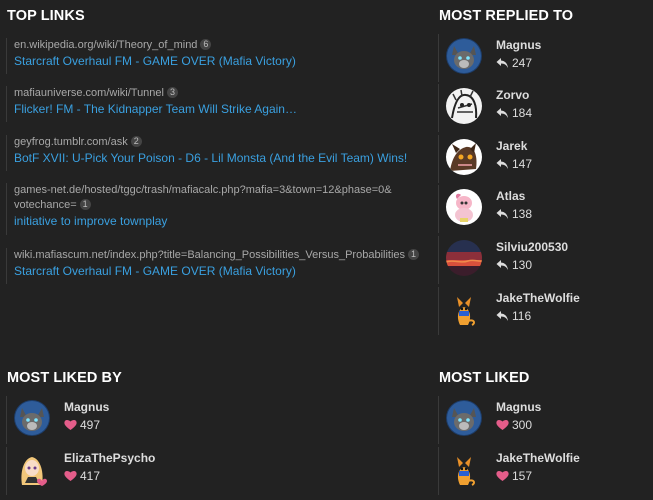  What do you see at coordinates (111, 420) in the screenshot?
I see `liked-by-user-row: Magnus 497` at bounding box center [111, 420].